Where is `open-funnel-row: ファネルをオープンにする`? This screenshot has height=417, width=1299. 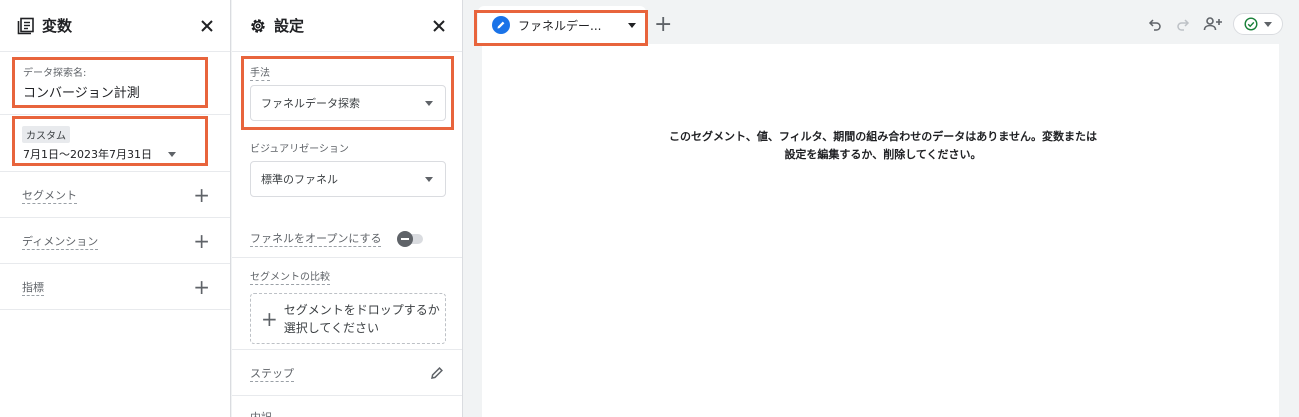 open-funnel-row: ファネルをオープンにする is located at coordinates (347, 238).